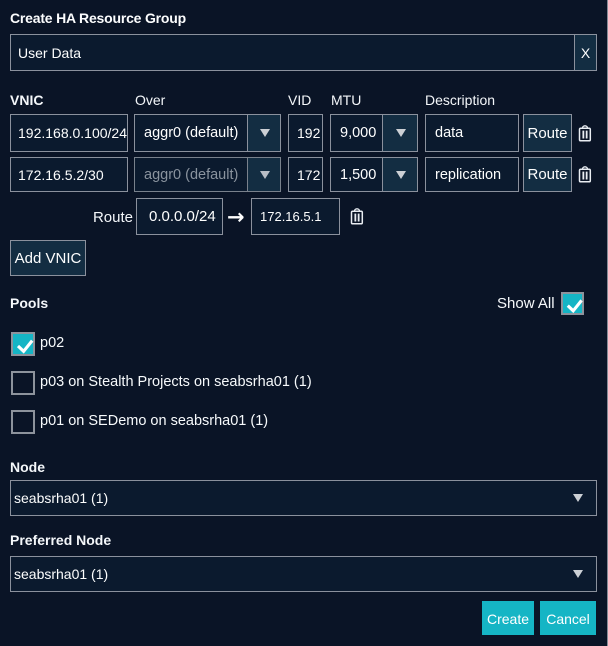 The height and width of the screenshot is (646, 608). What do you see at coordinates (37, 344) in the screenshot?
I see `pool-item-p02: p02` at bounding box center [37, 344].